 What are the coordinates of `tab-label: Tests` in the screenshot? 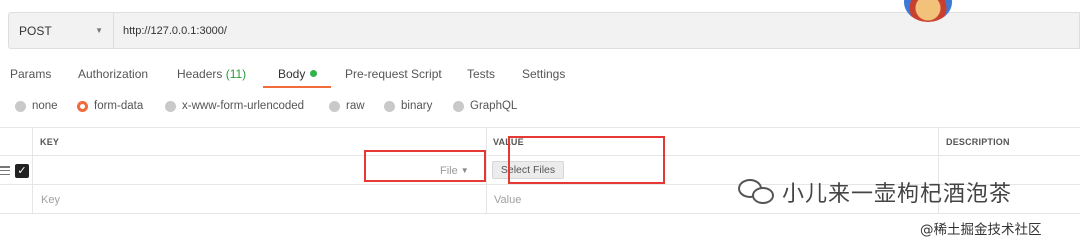 It's located at (481, 74).